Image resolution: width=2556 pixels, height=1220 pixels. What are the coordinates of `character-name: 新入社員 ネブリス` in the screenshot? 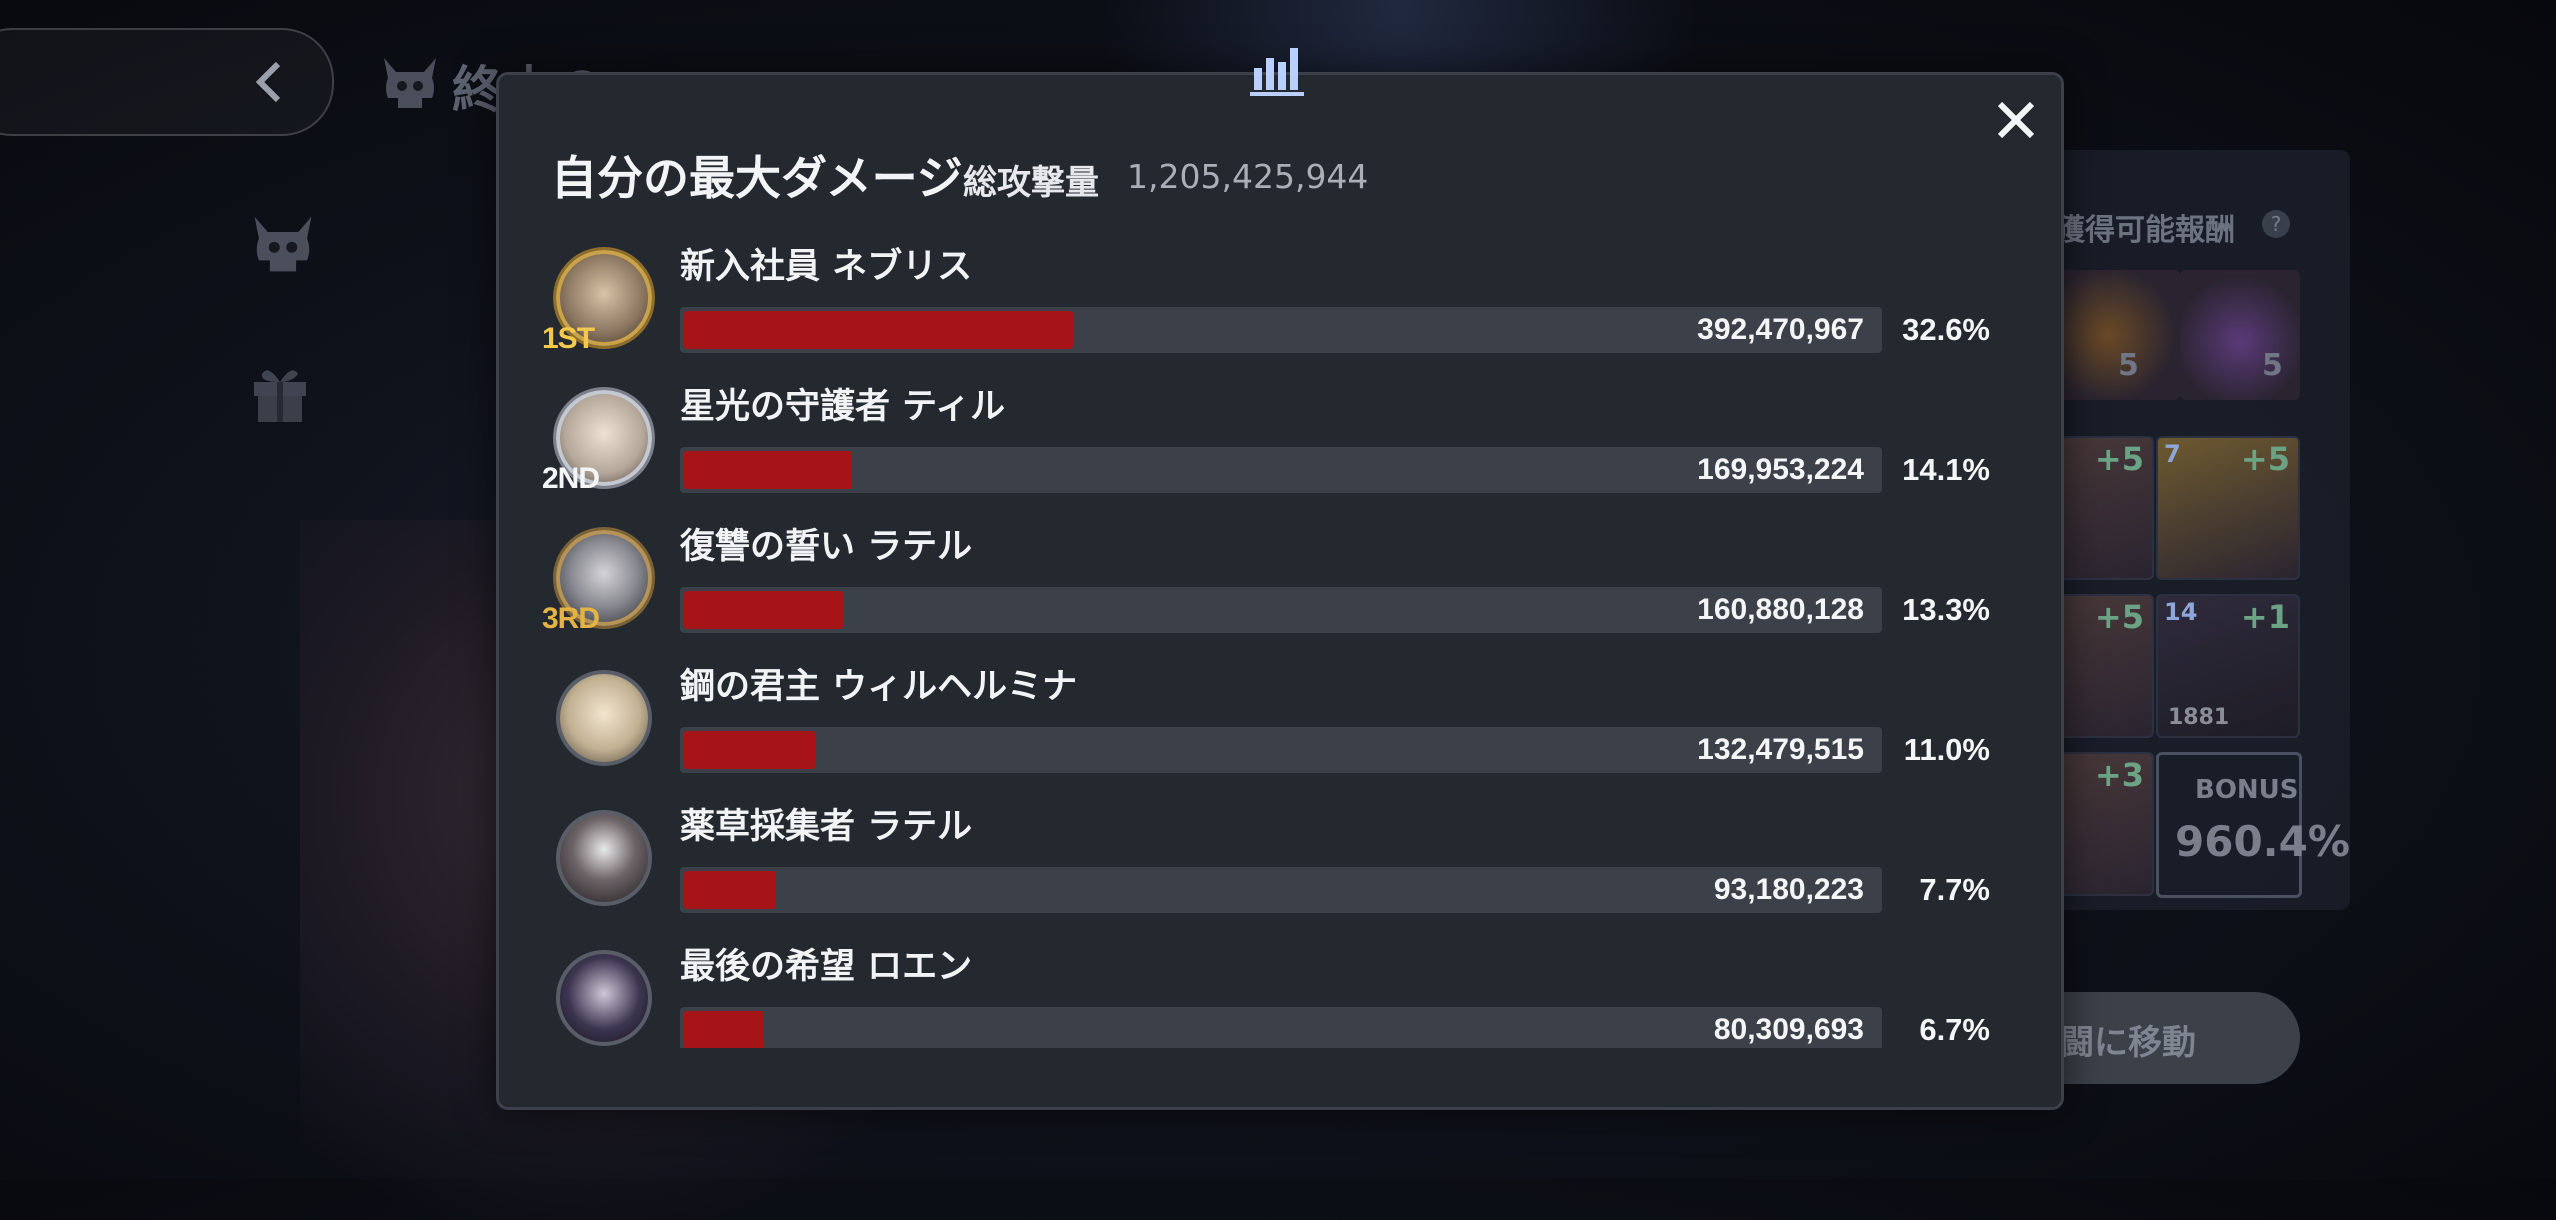 It's located at (826, 267).